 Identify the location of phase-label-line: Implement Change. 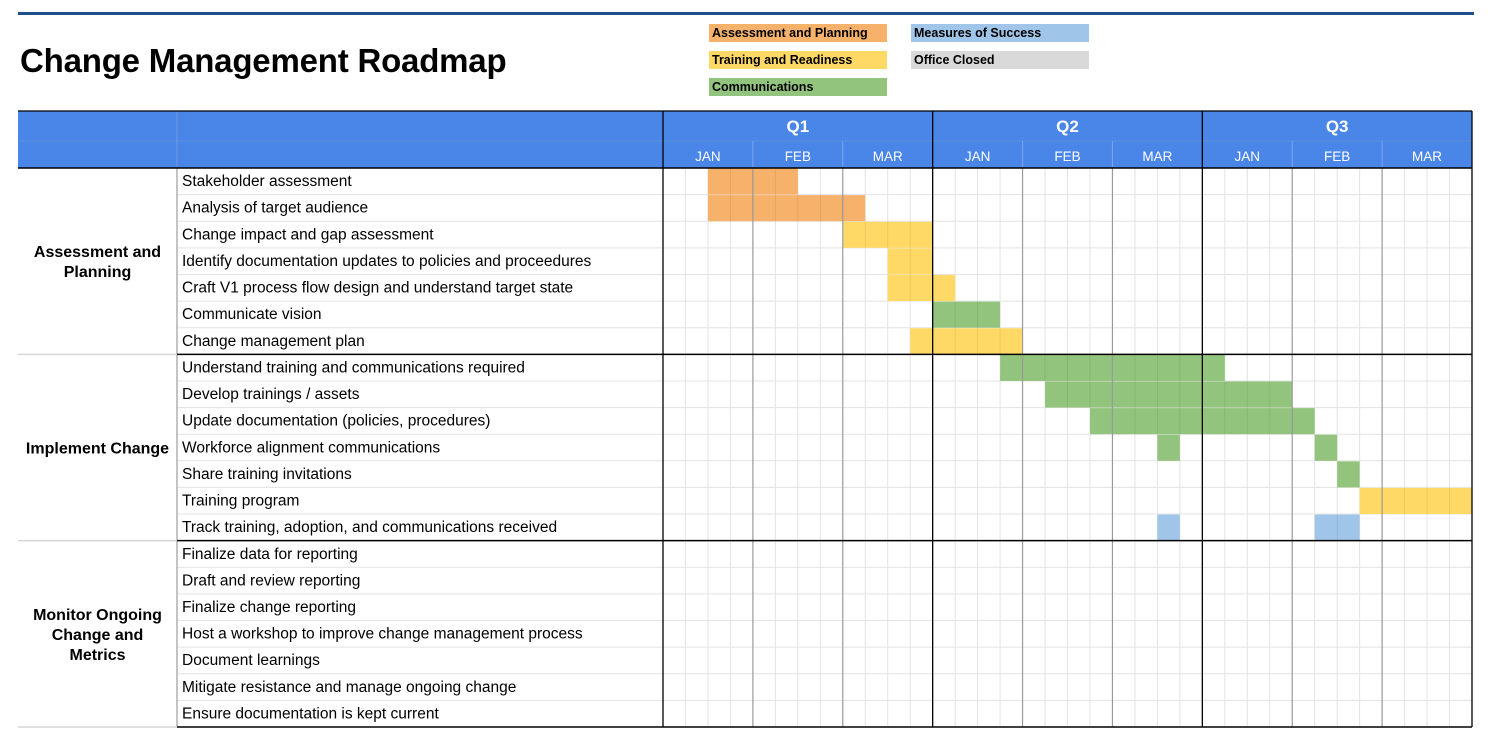
(97, 449).